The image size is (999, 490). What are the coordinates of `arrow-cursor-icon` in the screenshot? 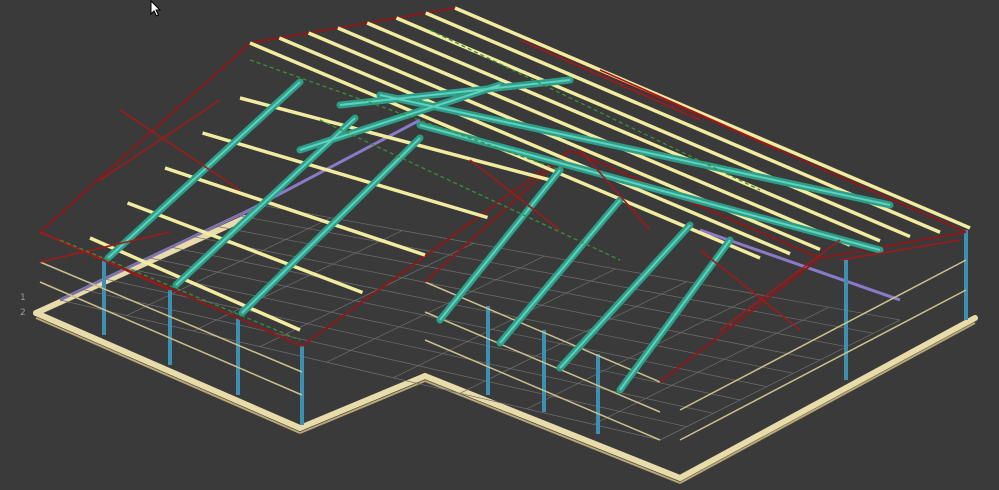 It's located at (156, 8).